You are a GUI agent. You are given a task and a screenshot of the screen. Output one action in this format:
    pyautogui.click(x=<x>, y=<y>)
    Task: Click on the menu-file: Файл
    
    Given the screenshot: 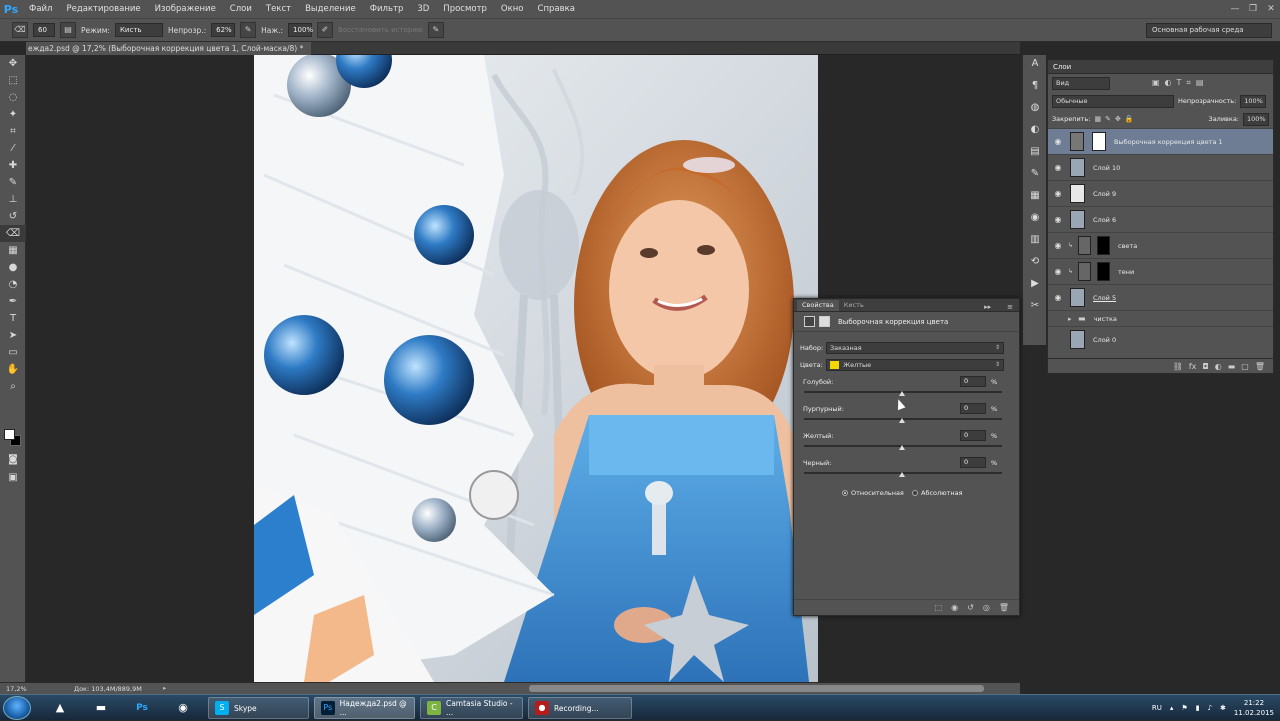 What is the action you would take?
    pyautogui.click(x=40, y=9)
    